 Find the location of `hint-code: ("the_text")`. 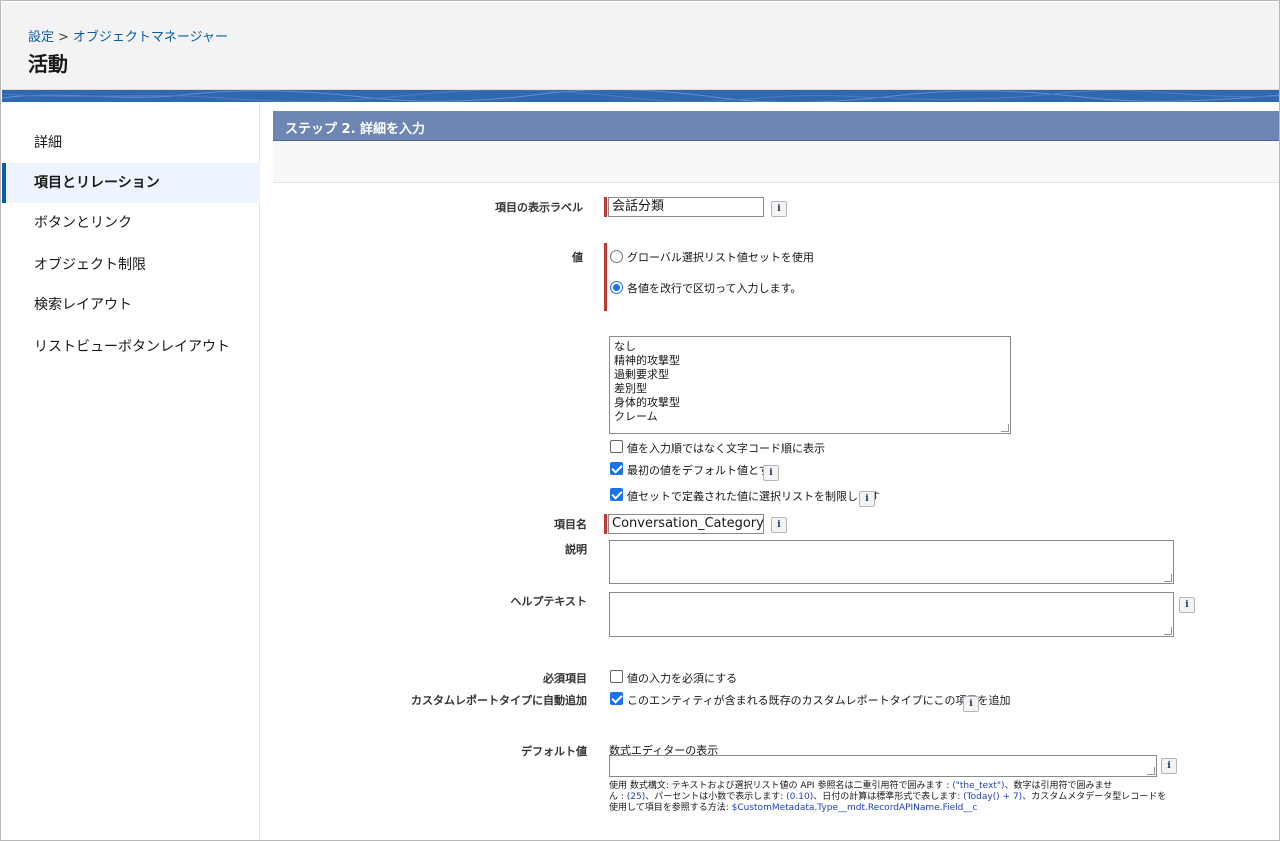

hint-code: ("the_text") is located at coordinates (978, 786).